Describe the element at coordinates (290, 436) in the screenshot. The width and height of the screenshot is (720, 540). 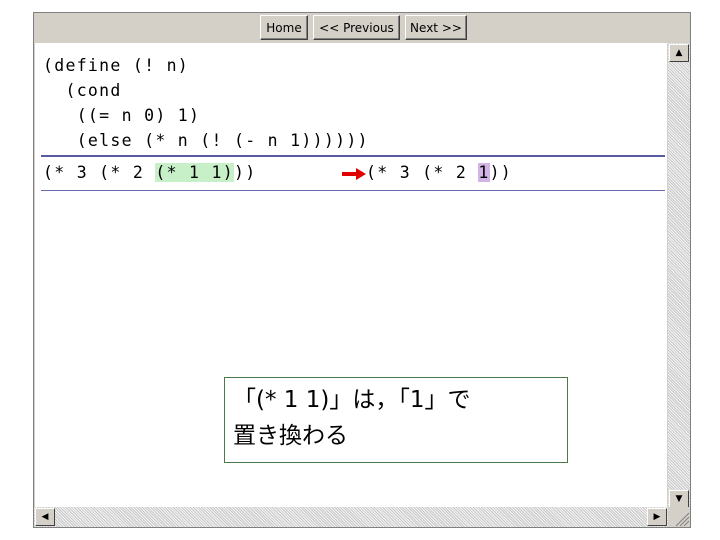
I see `note-line: 置き換わる` at that location.